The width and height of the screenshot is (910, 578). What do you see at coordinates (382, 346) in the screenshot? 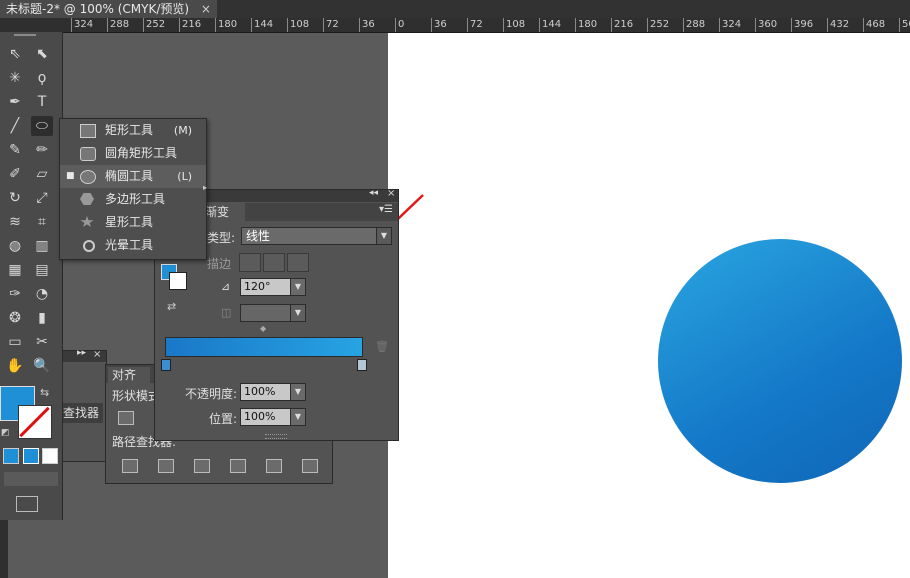
I see `delete-stop-icon: 🗑` at bounding box center [382, 346].